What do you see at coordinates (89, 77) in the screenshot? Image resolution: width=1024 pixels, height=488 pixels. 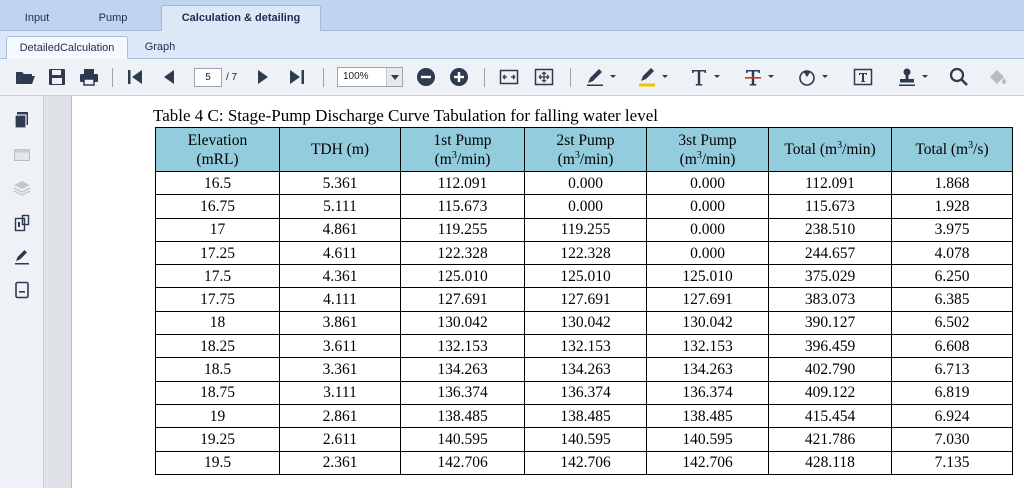 I see `print-icon` at bounding box center [89, 77].